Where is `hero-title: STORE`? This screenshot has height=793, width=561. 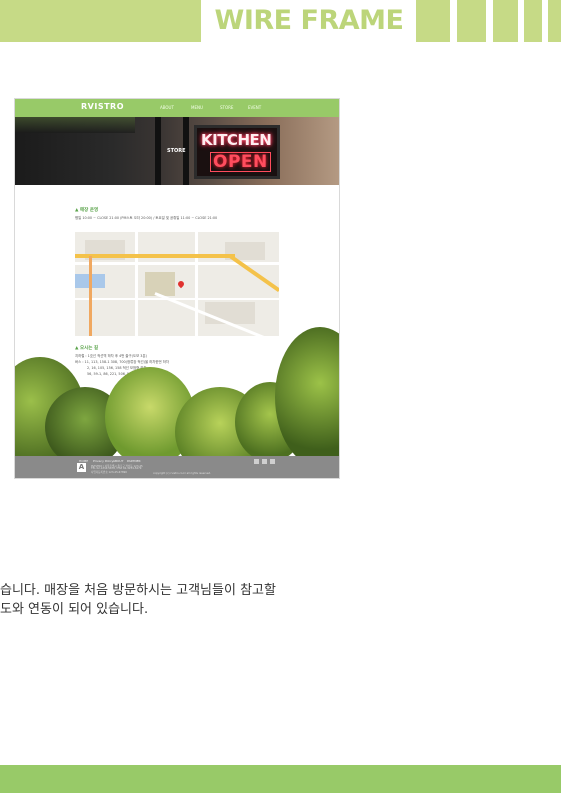
hero-title: STORE is located at coordinates (176, 151).